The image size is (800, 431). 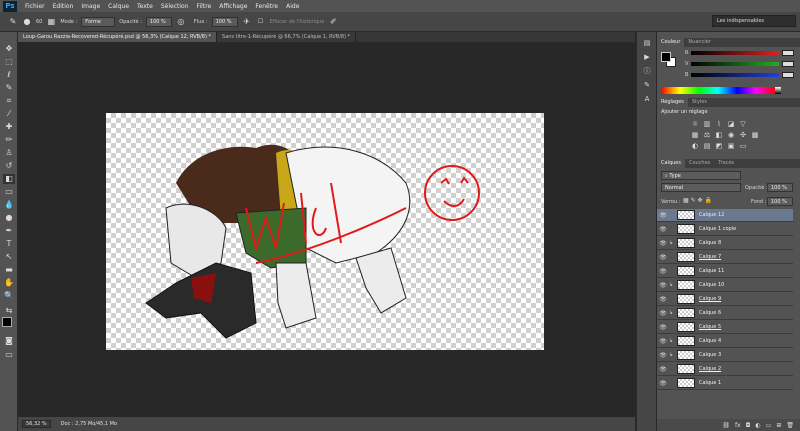 I want to click on character-panel-icon: A, so click(x=647, y=99).